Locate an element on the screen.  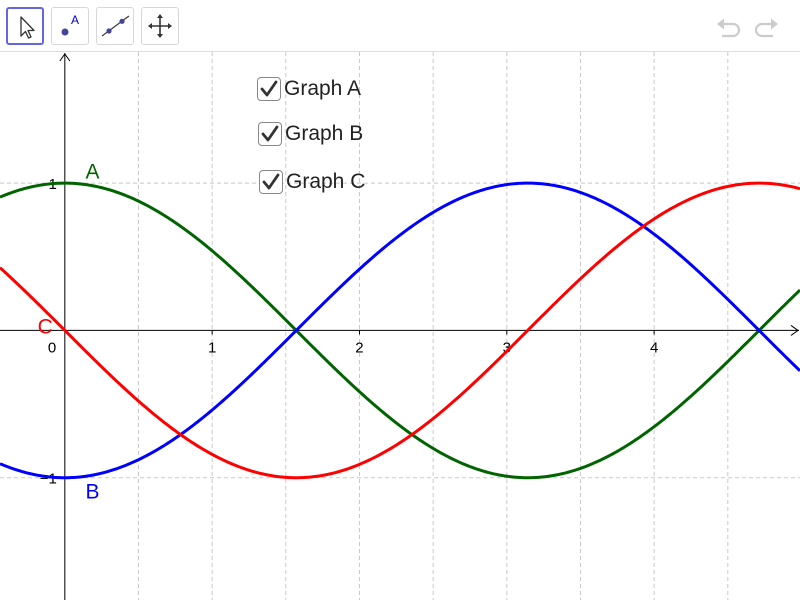
checkbox-graph-b: Graph B is located at coordinates (310, 134).